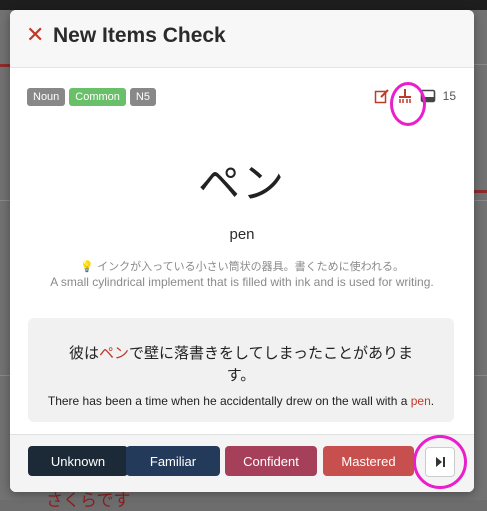  Describe the element at coordinates (241, 183) in the screenshot. I see `vocab-word: ペン` at that location.